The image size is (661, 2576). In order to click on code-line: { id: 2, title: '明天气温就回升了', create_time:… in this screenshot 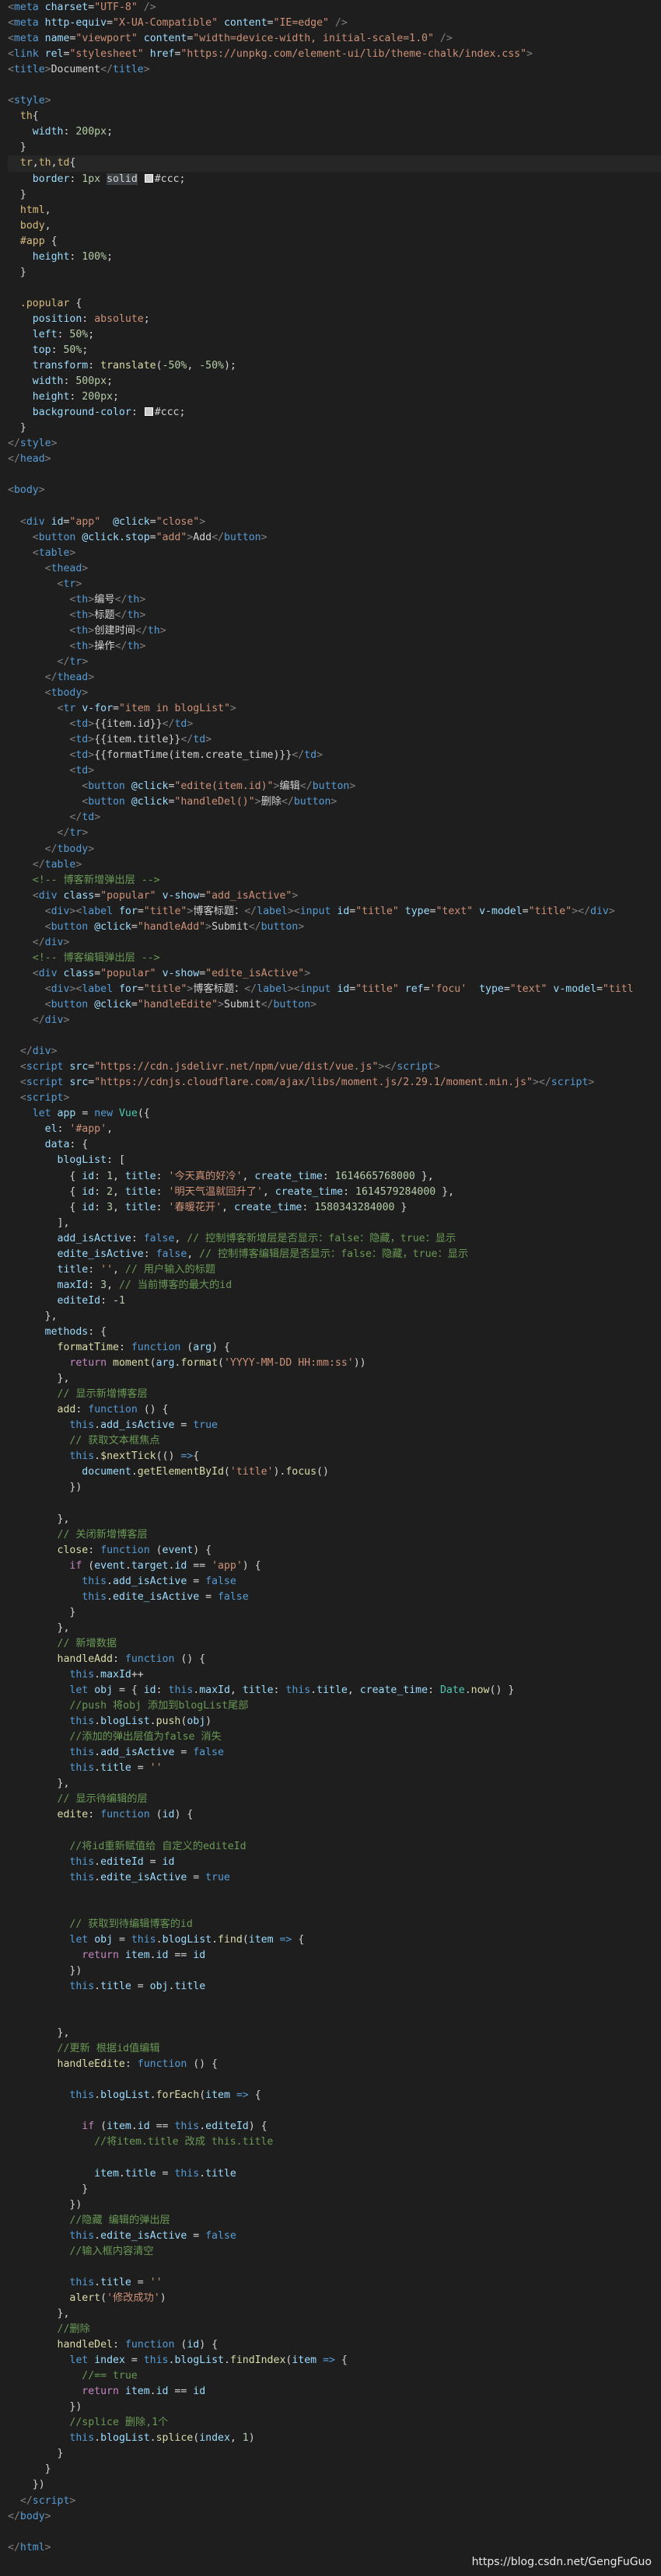, I will do `click(334, 1193)`.